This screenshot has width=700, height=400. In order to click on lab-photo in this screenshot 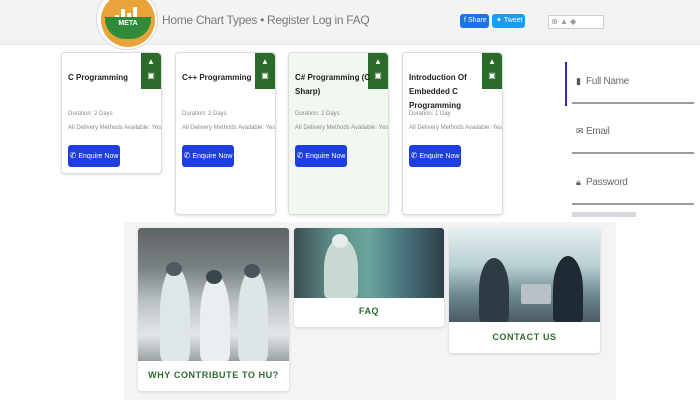, I will do `click(213, 294)`.